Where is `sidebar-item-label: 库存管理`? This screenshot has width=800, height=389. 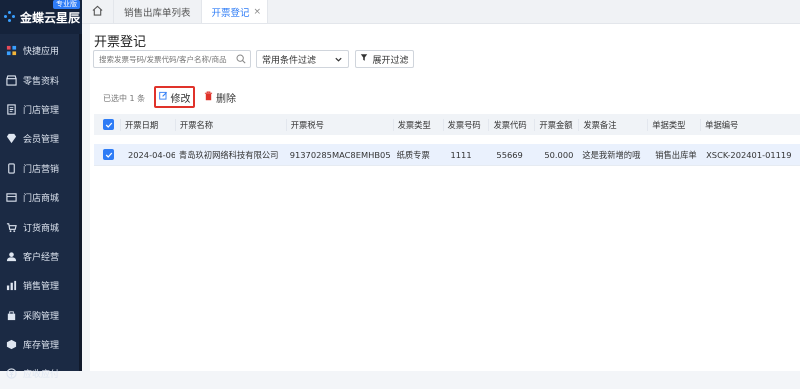
sidebar-item-label: 库存管理 is located at coordinates (41, 346).